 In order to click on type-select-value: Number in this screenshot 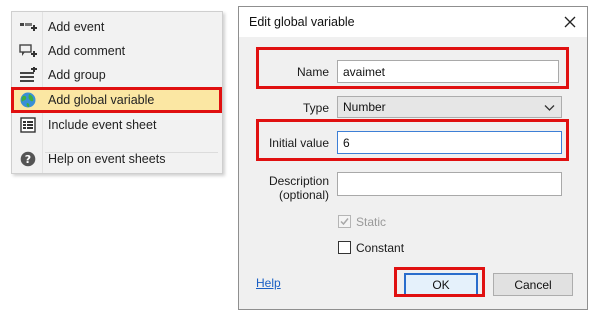, I will do `click(364, 107)`.